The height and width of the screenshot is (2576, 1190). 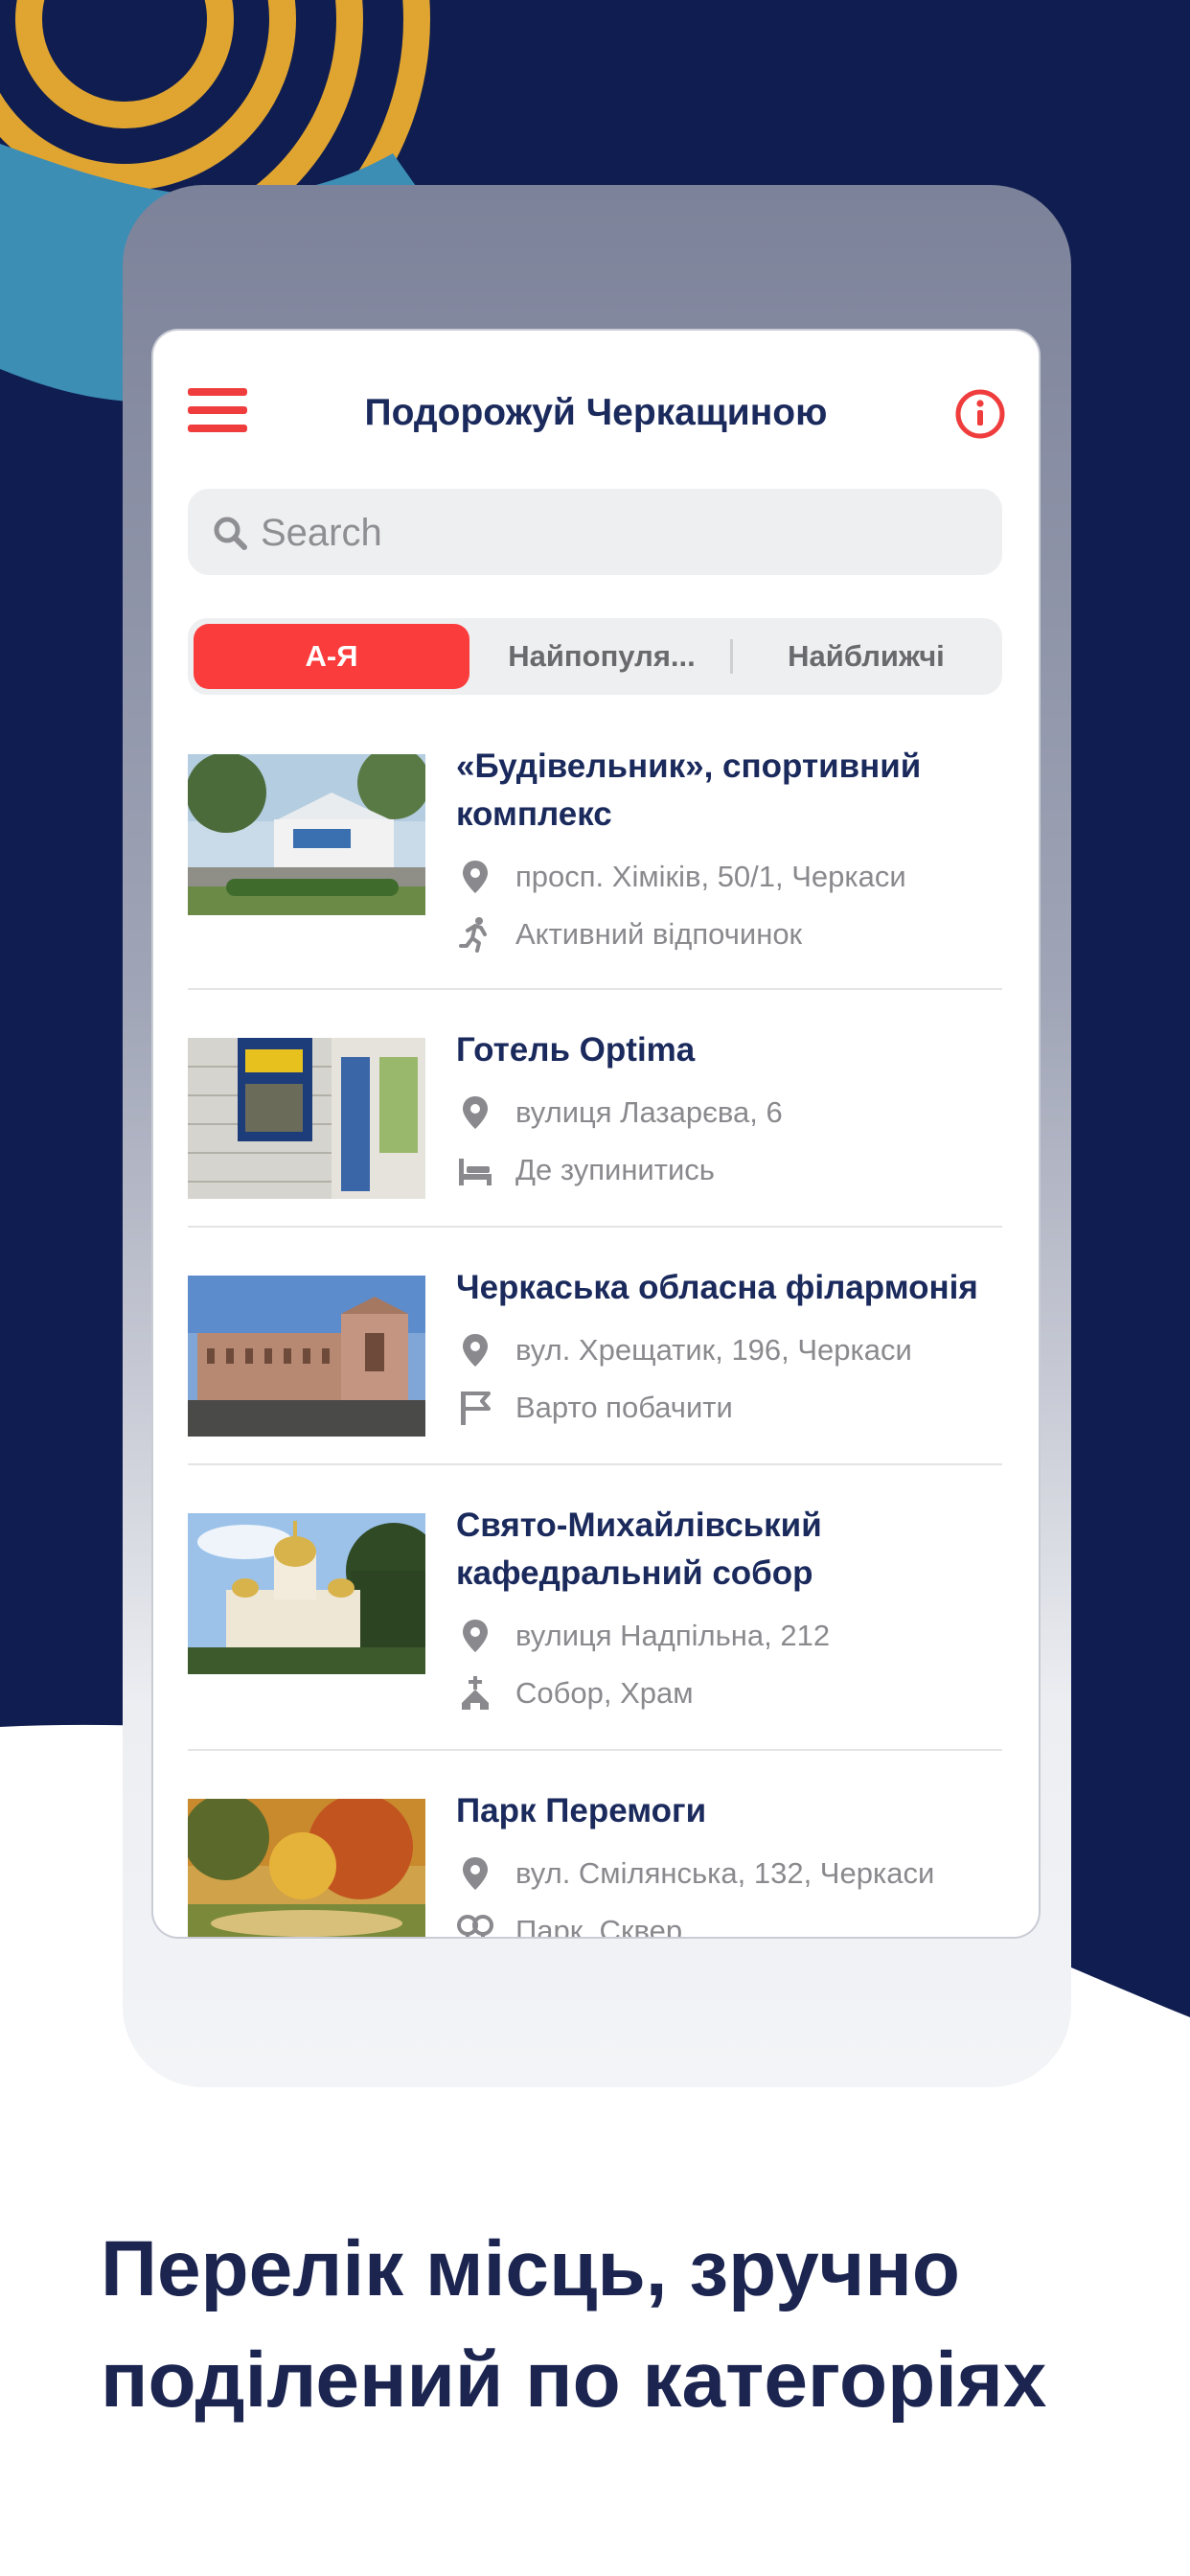 I want to click on church-icon, so click(x=476, y=1693).